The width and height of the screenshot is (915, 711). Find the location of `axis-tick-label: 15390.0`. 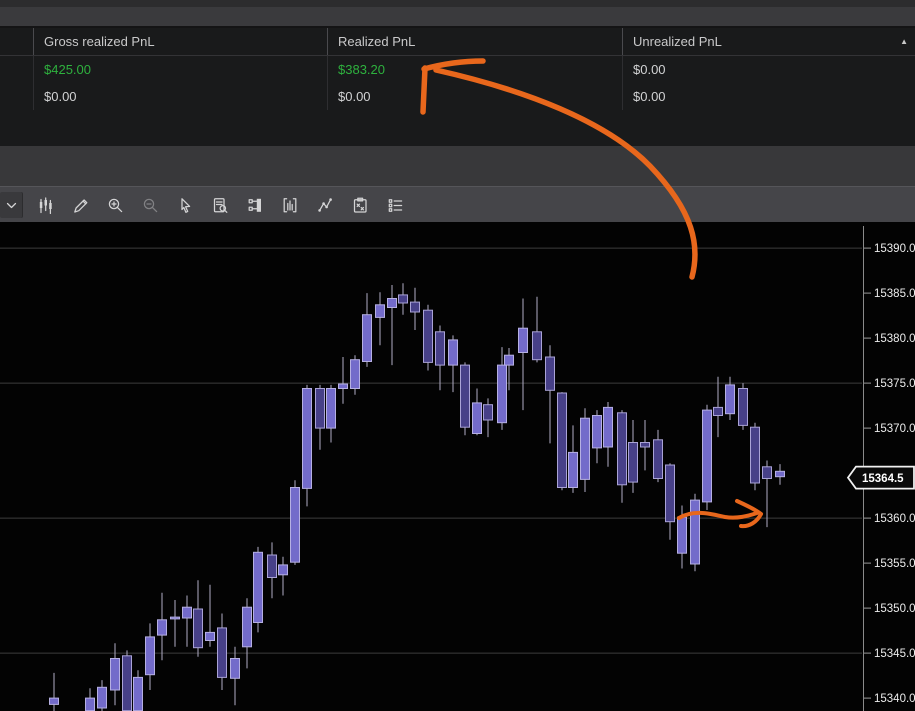

axis-tick-label: 15390.0 is located at coordinates (894, 249).